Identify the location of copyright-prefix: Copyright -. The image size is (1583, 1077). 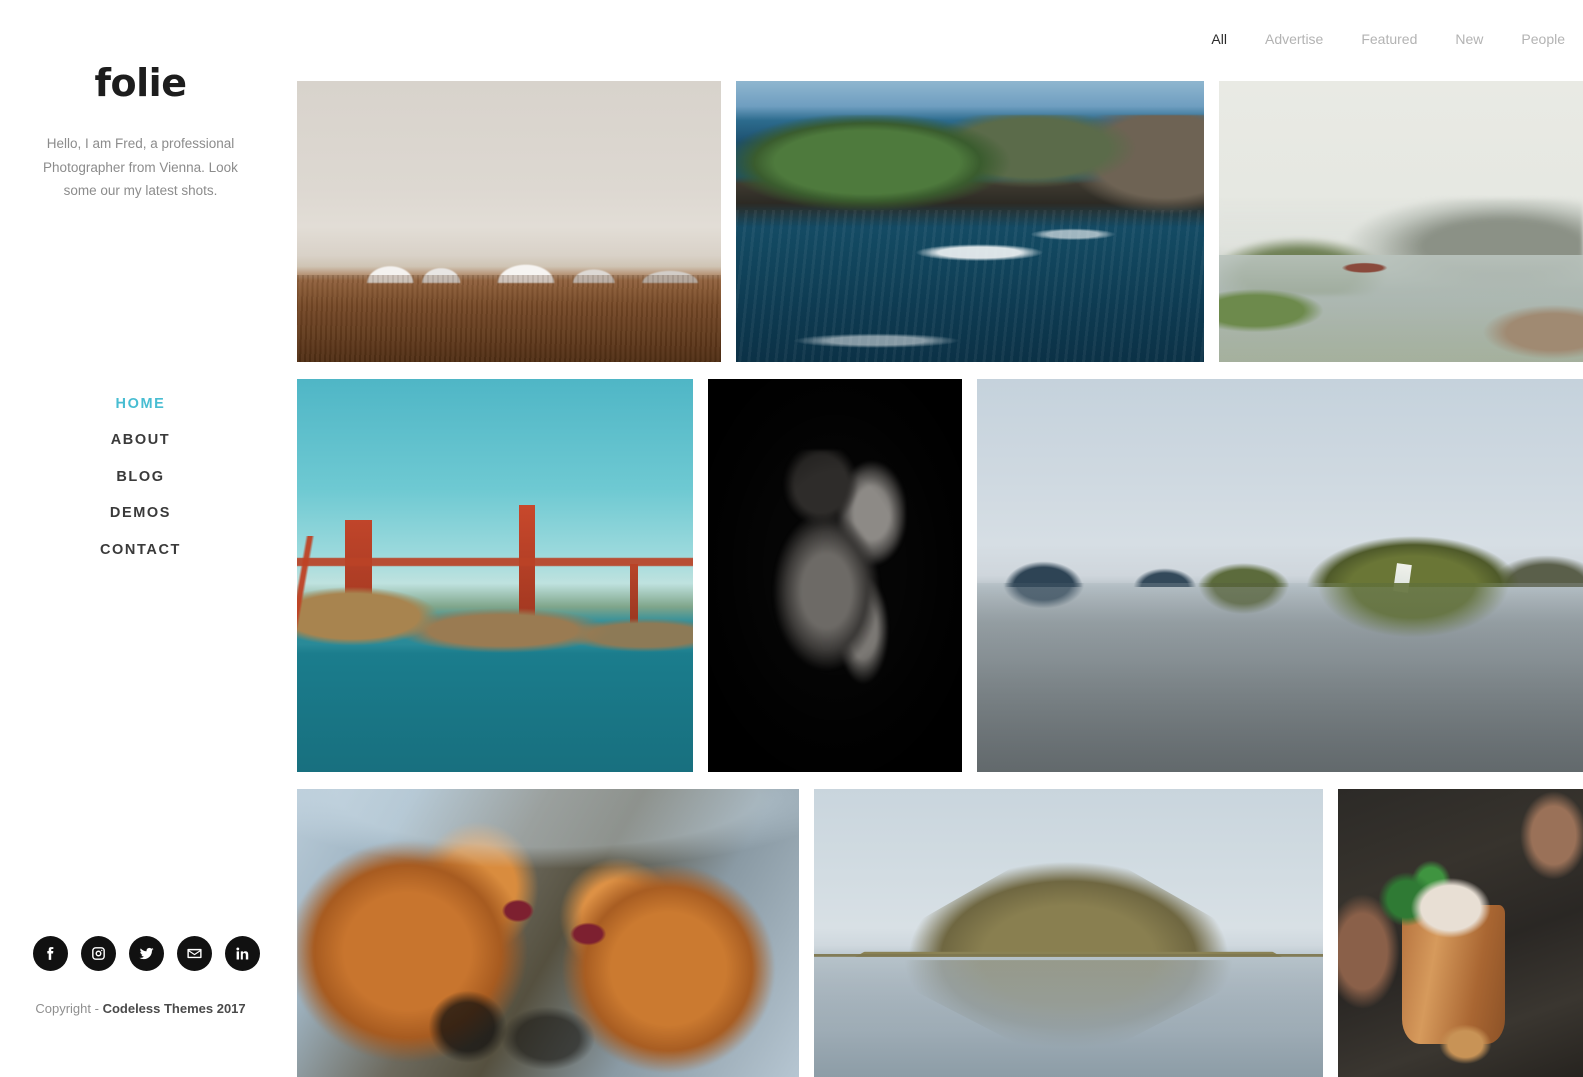
(69, 1008).